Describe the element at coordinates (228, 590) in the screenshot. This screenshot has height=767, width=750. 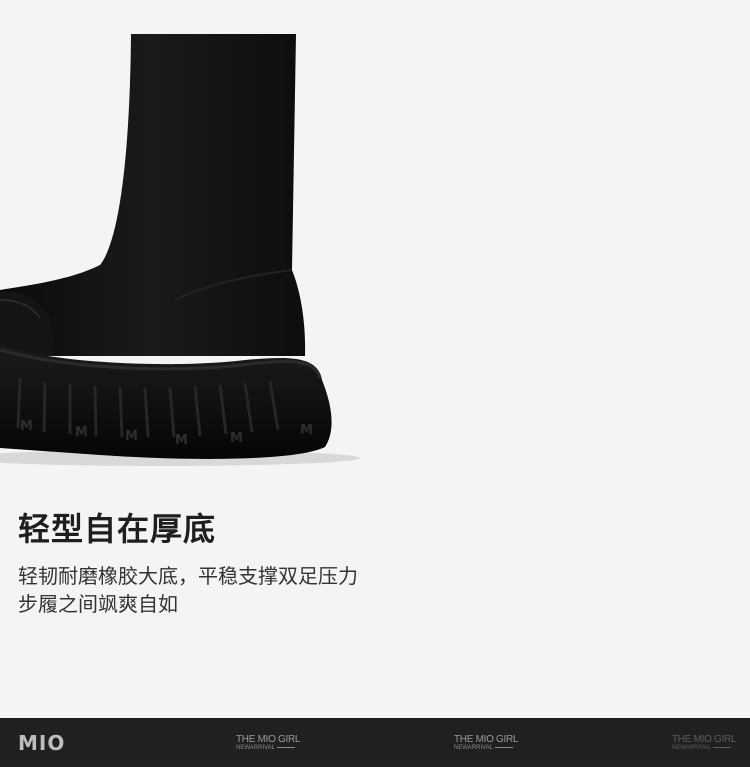
I see `product-description: 轻韧耐磨橡胶大底，平稳支撑双足压力 步履之间飒爽自如` at that location.